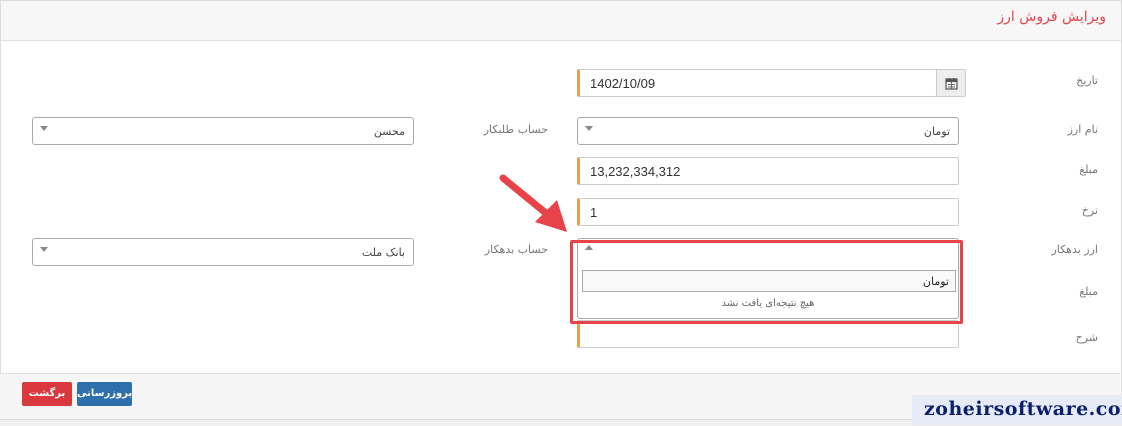 The height and width of the screenshot is (426, 1122). Describe the element at coordinates (623, 83) in the screenshot. I see `date-value: 1402/10/09` at that location.